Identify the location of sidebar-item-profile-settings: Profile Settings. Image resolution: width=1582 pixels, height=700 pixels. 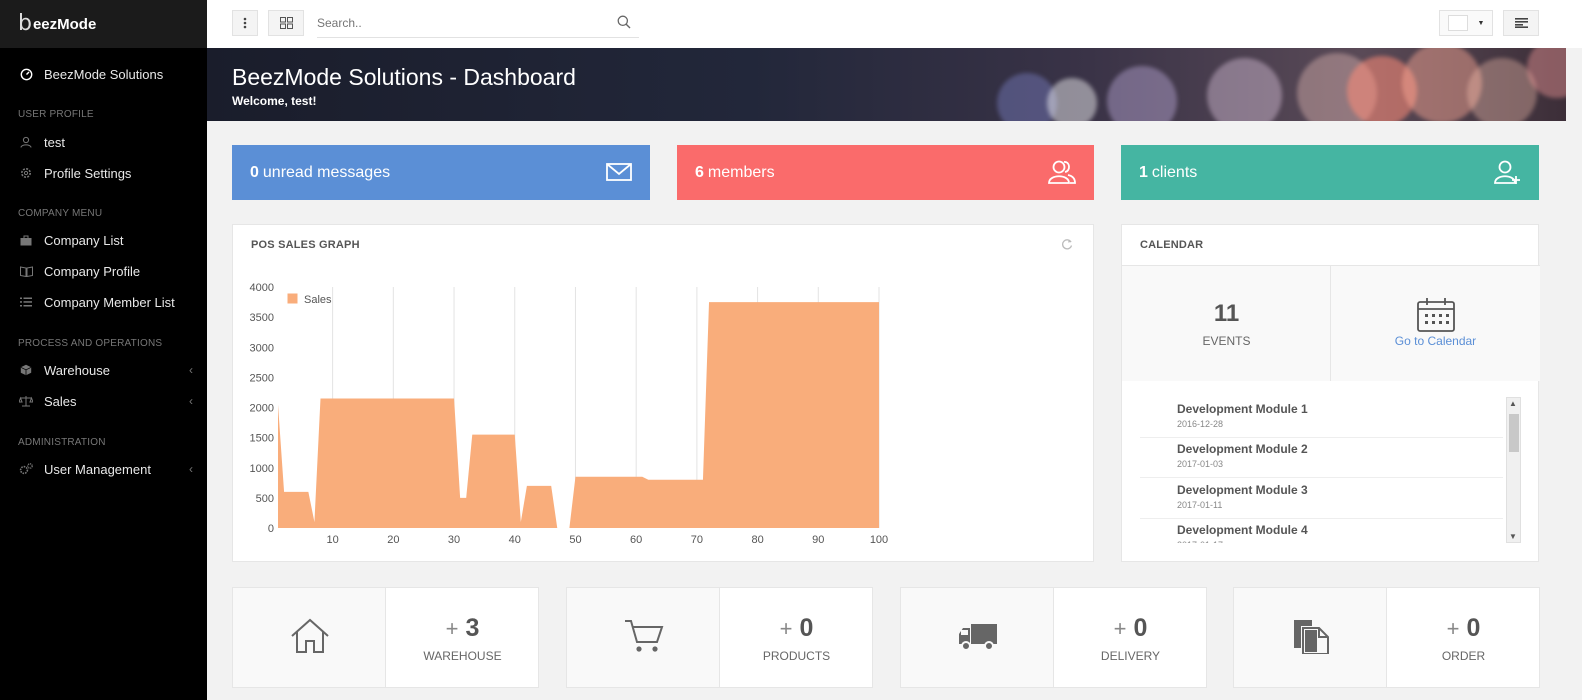
(103, 173).